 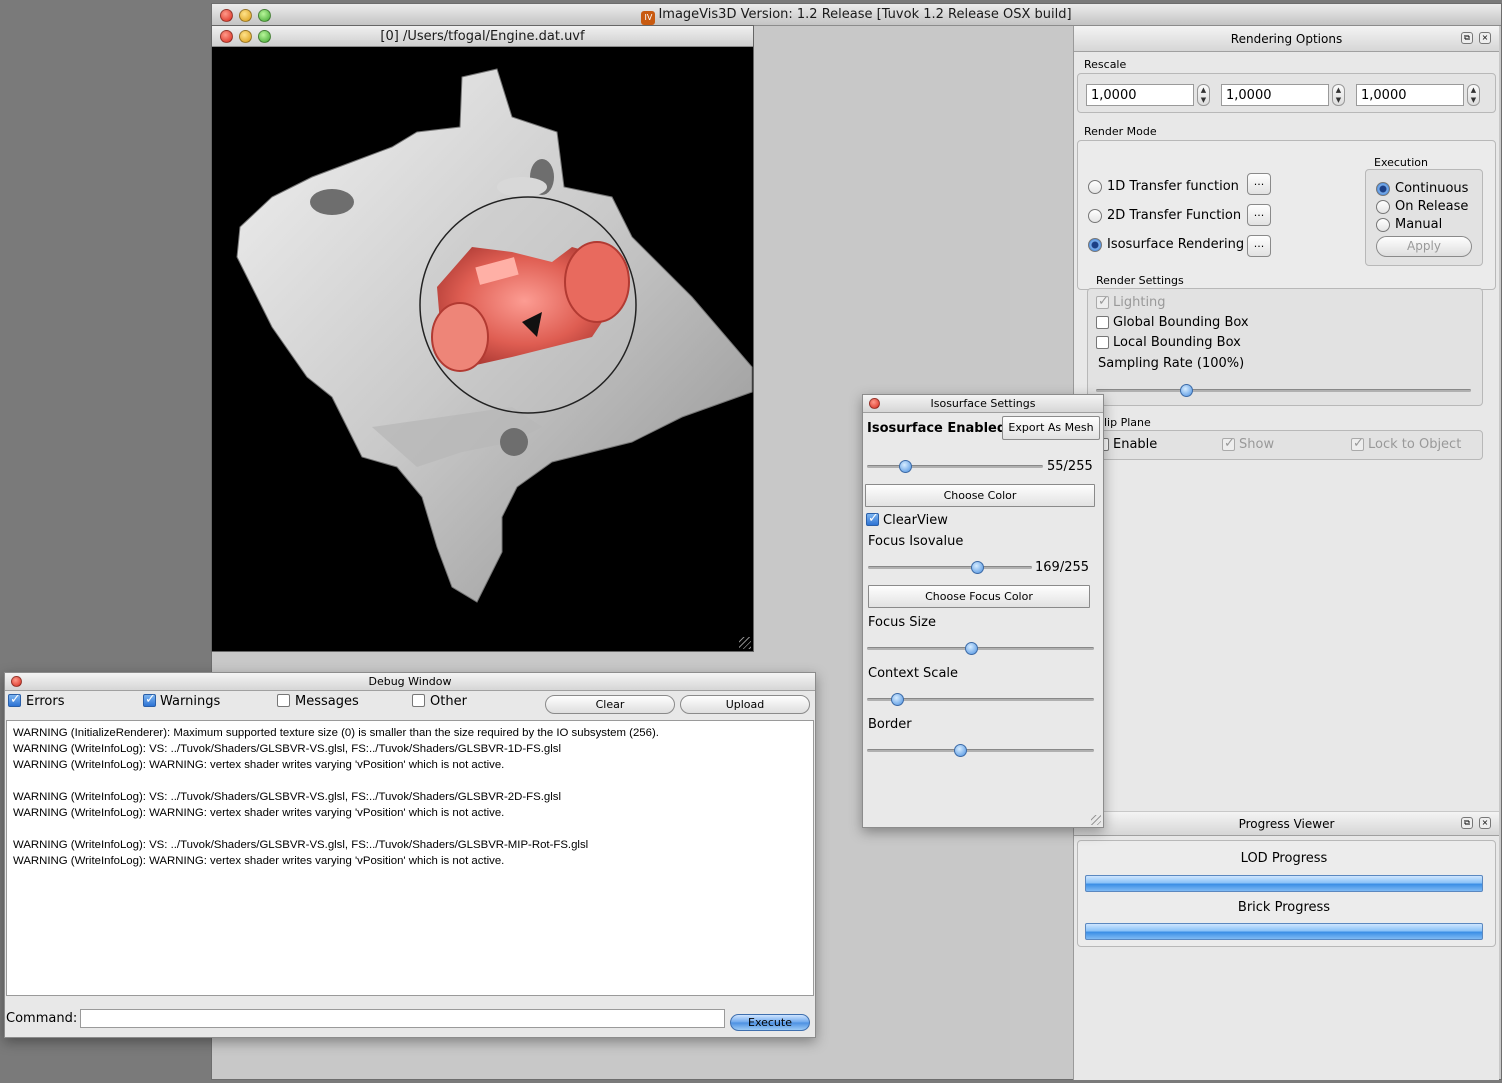 I want to click on global-bbox-checkbox, so click(x=1102, y=322).